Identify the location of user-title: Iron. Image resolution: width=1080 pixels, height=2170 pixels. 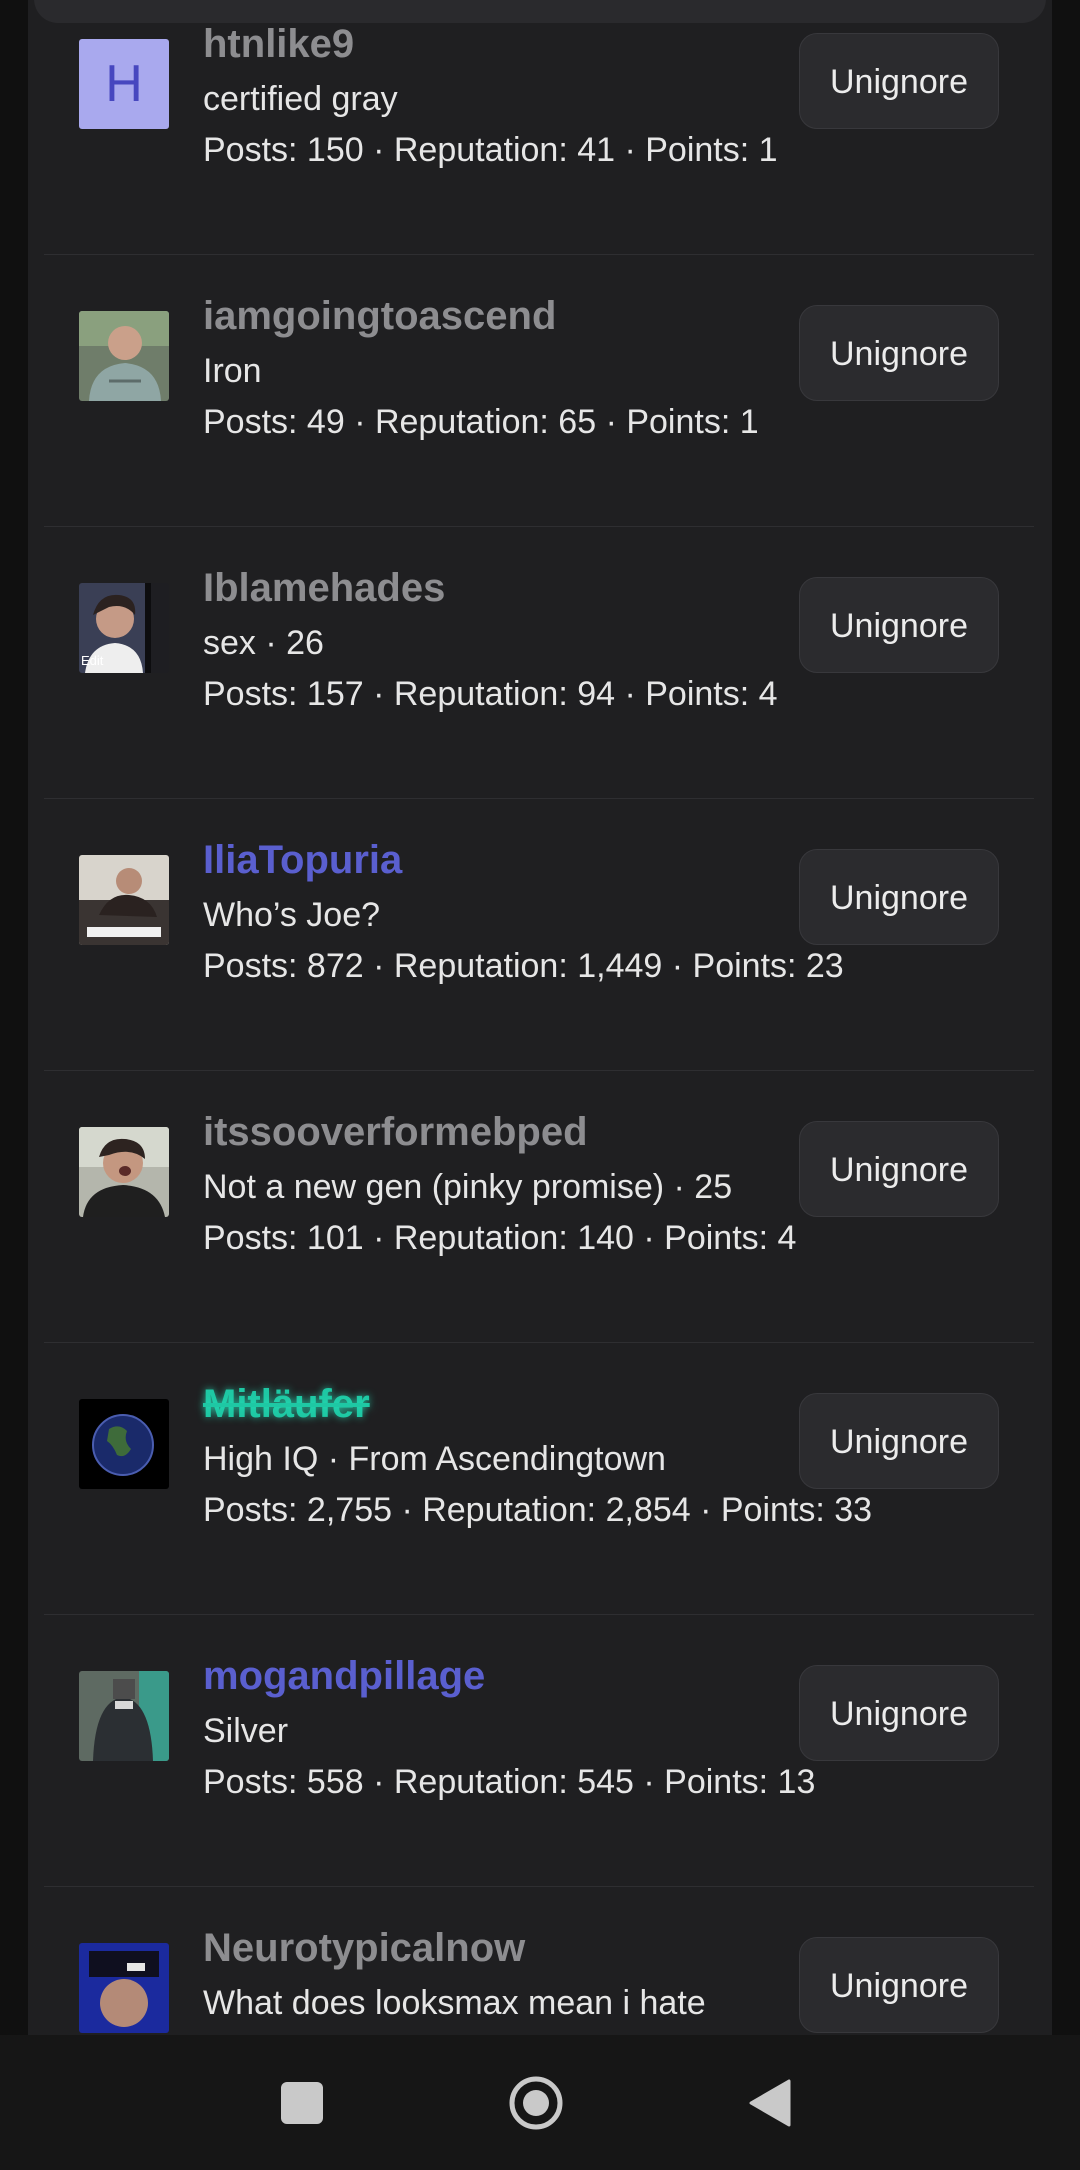
(232, 371).